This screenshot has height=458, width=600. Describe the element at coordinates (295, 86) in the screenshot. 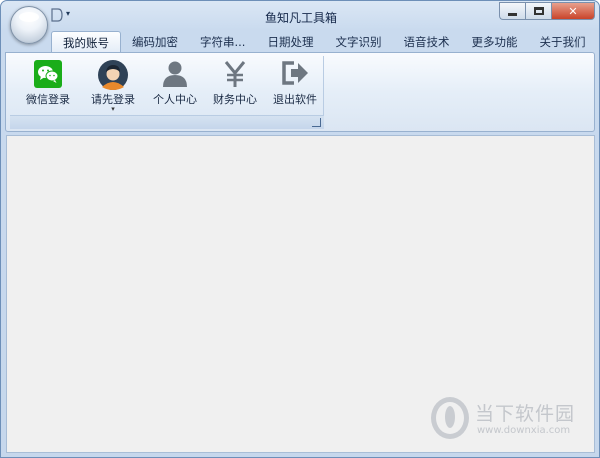

I see `exit-software-button: 退出软件` at that location.